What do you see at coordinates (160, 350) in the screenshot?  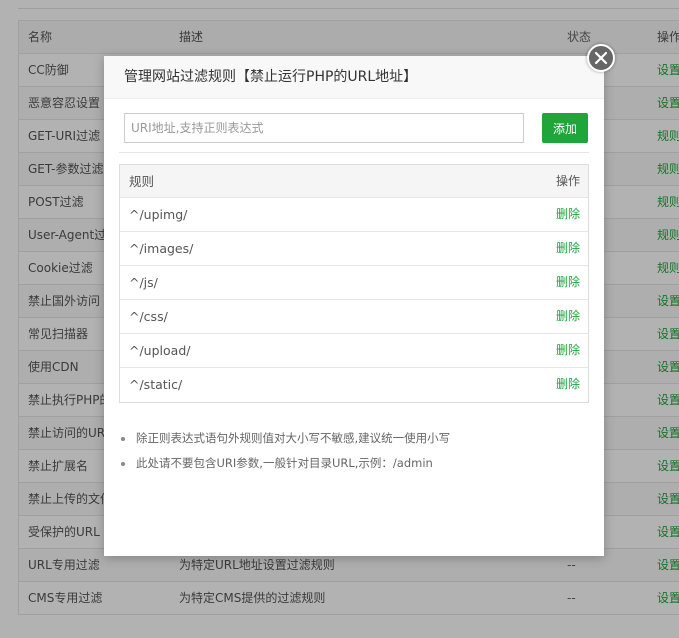 I see `rule-value: ^/upload/` at bounding box center [160, 350].